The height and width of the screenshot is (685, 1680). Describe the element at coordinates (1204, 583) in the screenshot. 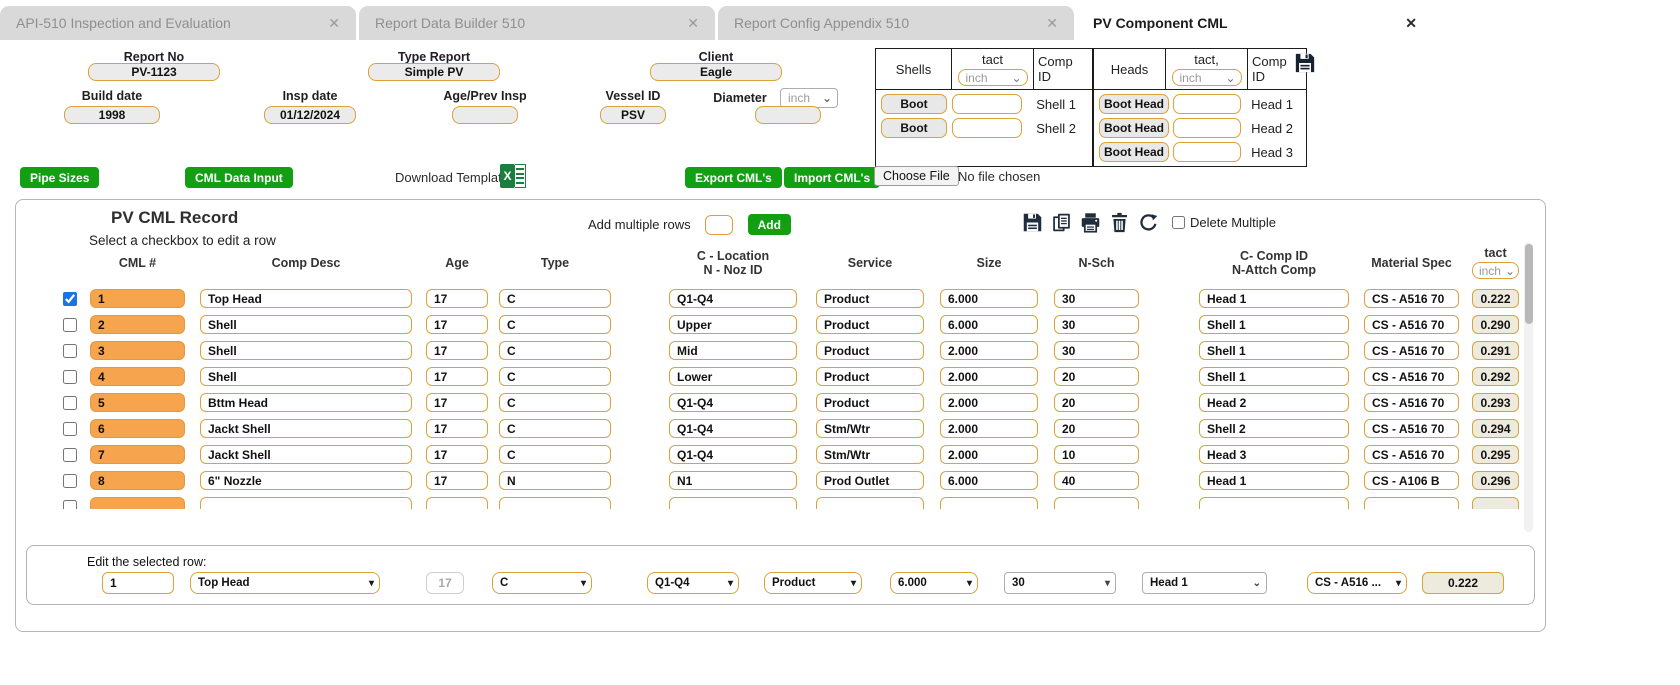

I see `edit-comp-id-select: Head 1 ⌄` at that location.